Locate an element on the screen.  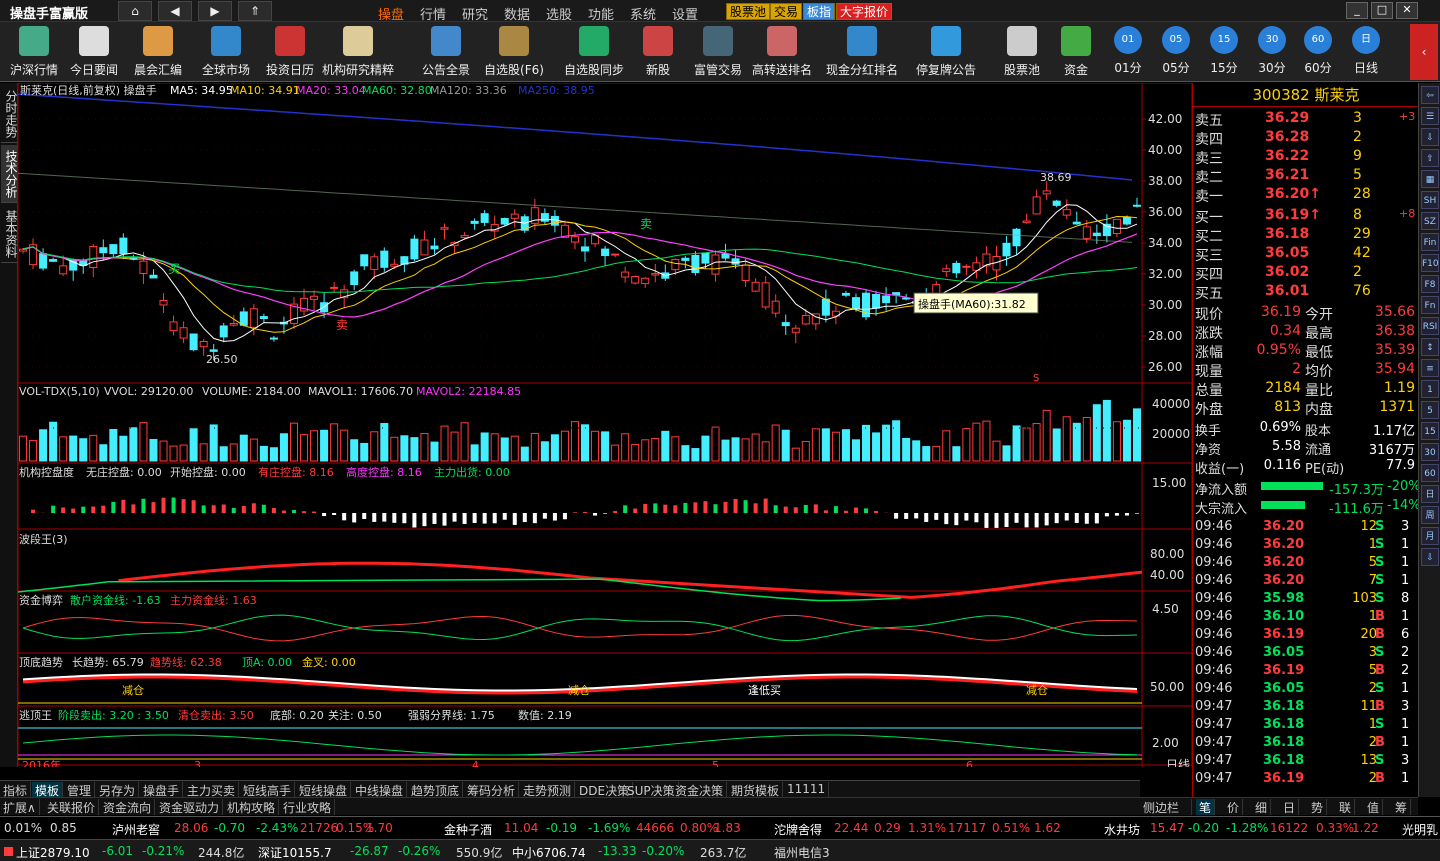
template-tab: 管理 is located at coordinates (80, 790).